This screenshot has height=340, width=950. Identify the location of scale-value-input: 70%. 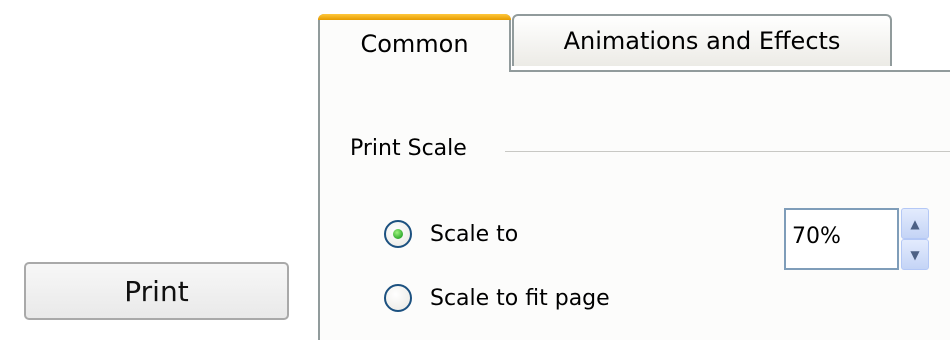
(841, 239).